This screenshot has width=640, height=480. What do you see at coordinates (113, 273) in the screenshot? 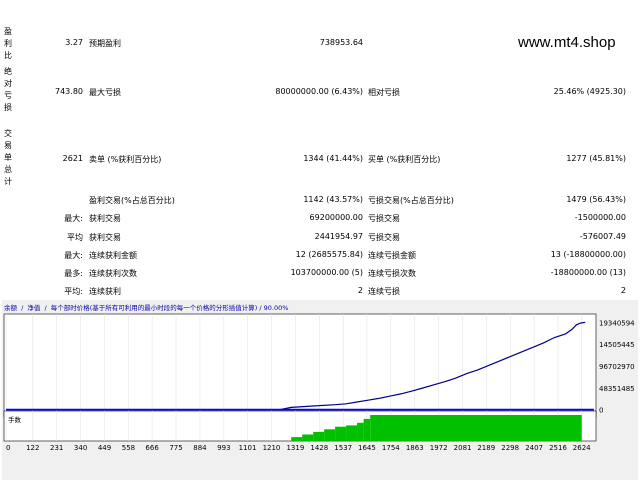
I see `maximal-consecutive-profit-label: 连续获利次数` at bounding box center [113, 273].